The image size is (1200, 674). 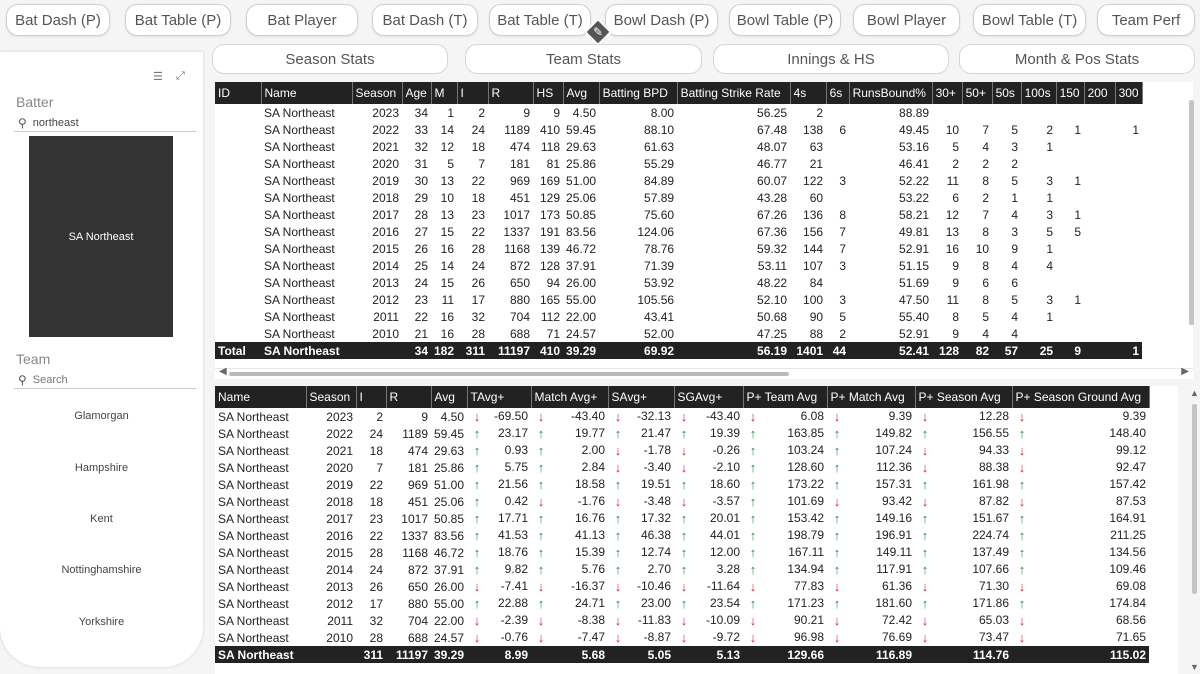 I want to click on column-header: M, so click(x=444, y=93).